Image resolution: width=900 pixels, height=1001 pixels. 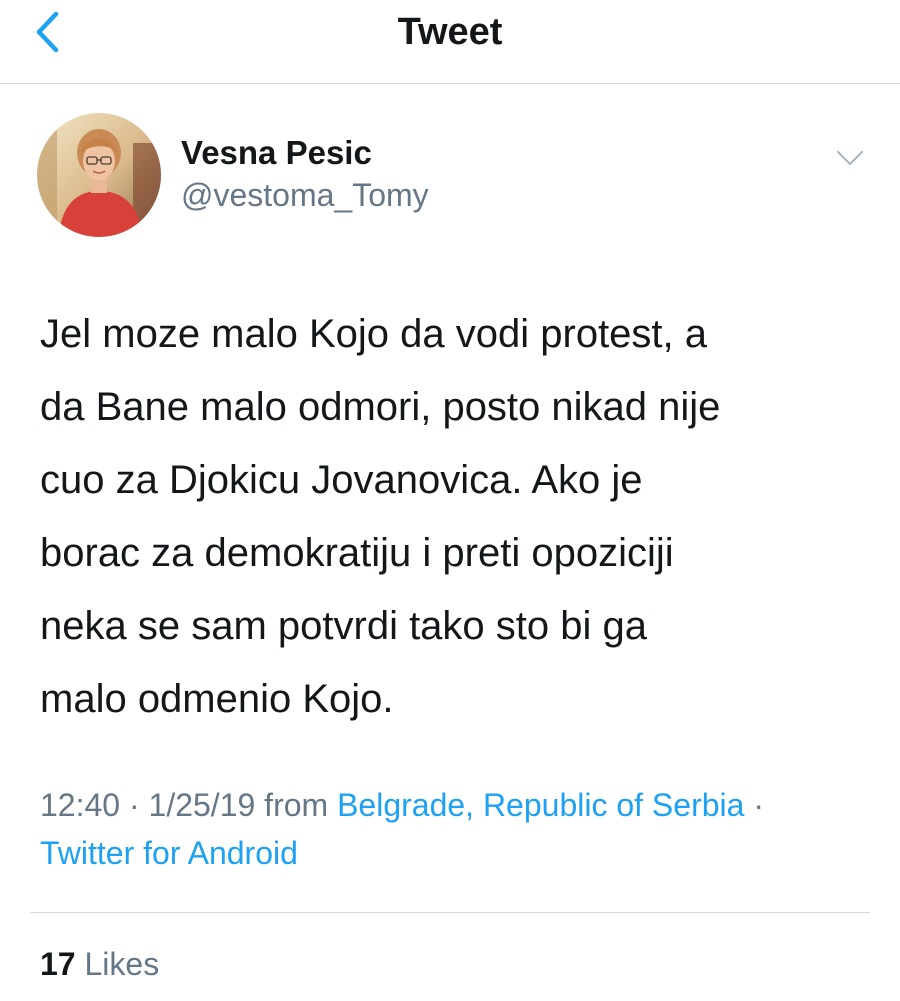 I want to click on tweet-menu-button, so click(x=850, y=158).